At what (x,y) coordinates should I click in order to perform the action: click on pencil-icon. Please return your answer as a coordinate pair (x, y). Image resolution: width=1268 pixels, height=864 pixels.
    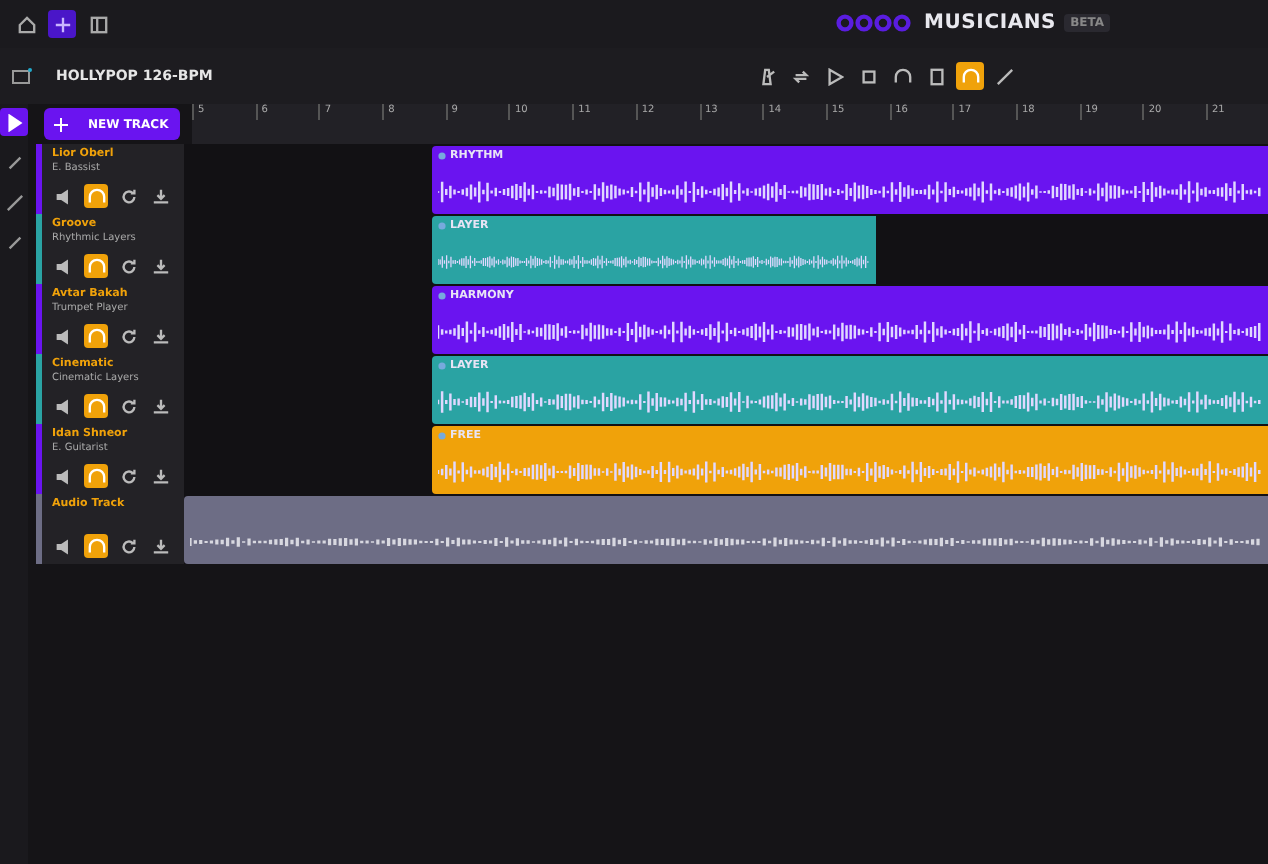
    Looking at the image, I should click on (14, 202).